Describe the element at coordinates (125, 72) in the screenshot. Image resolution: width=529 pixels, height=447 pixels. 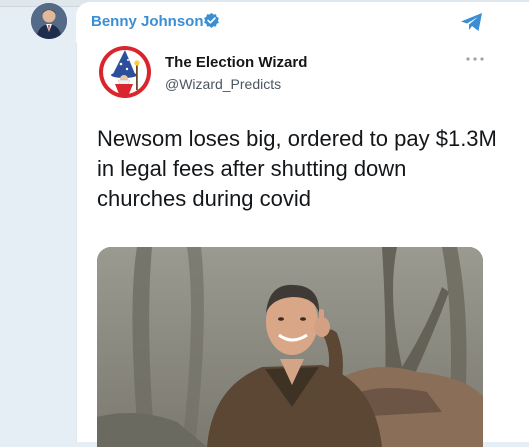
I see `wizard-avatar` at that location.